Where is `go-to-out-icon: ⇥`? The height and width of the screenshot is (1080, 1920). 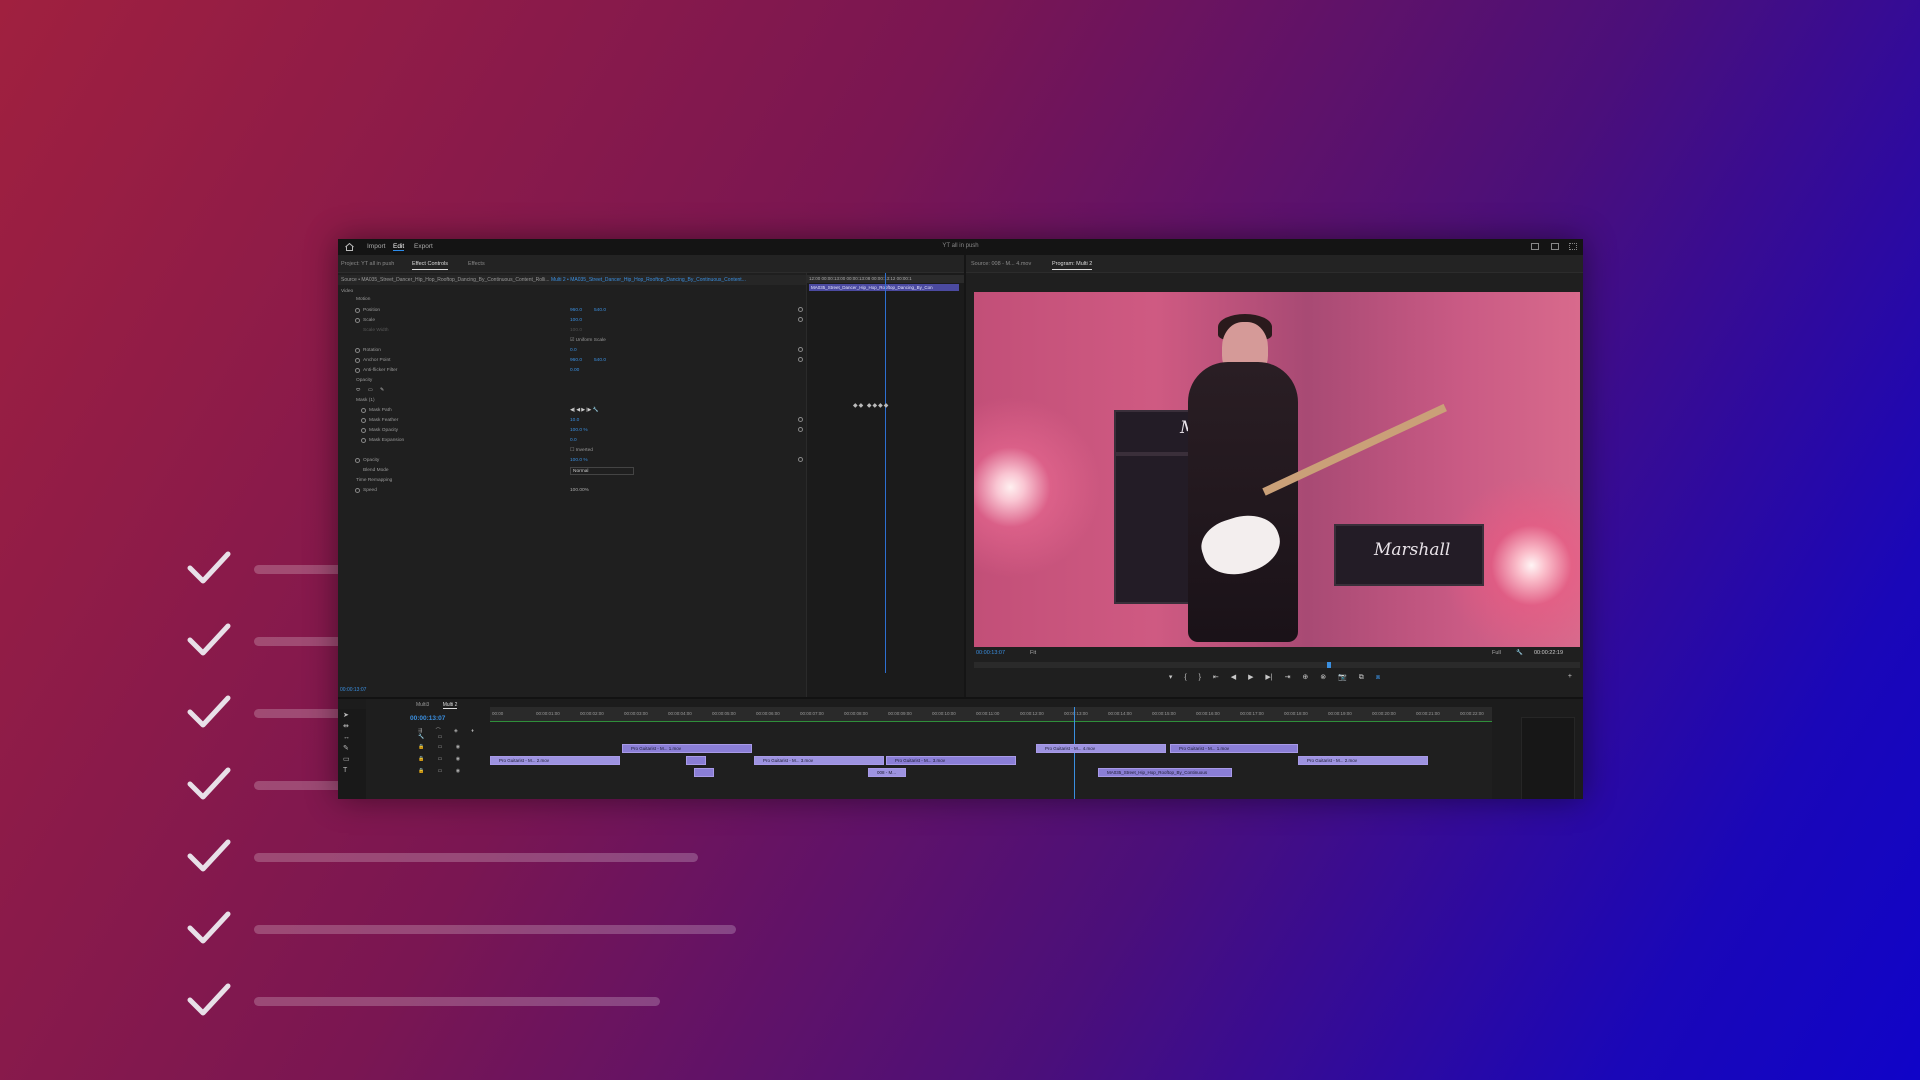
go-to-out-icon: ⇥ is located at coordinates (1288, 677).